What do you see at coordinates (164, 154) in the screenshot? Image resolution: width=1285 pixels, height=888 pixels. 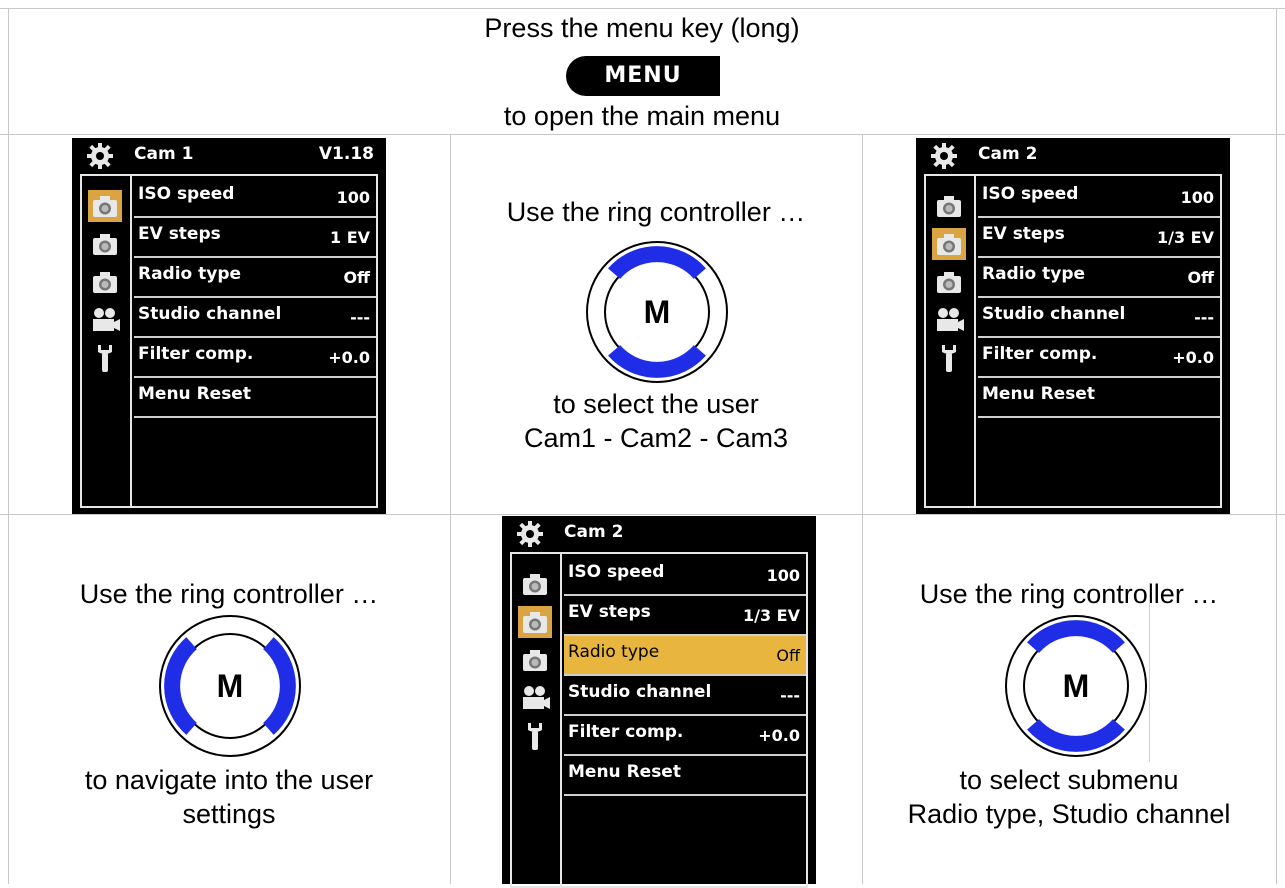 I see `screen-title: Cam 1` at bounding box center [164, 154].